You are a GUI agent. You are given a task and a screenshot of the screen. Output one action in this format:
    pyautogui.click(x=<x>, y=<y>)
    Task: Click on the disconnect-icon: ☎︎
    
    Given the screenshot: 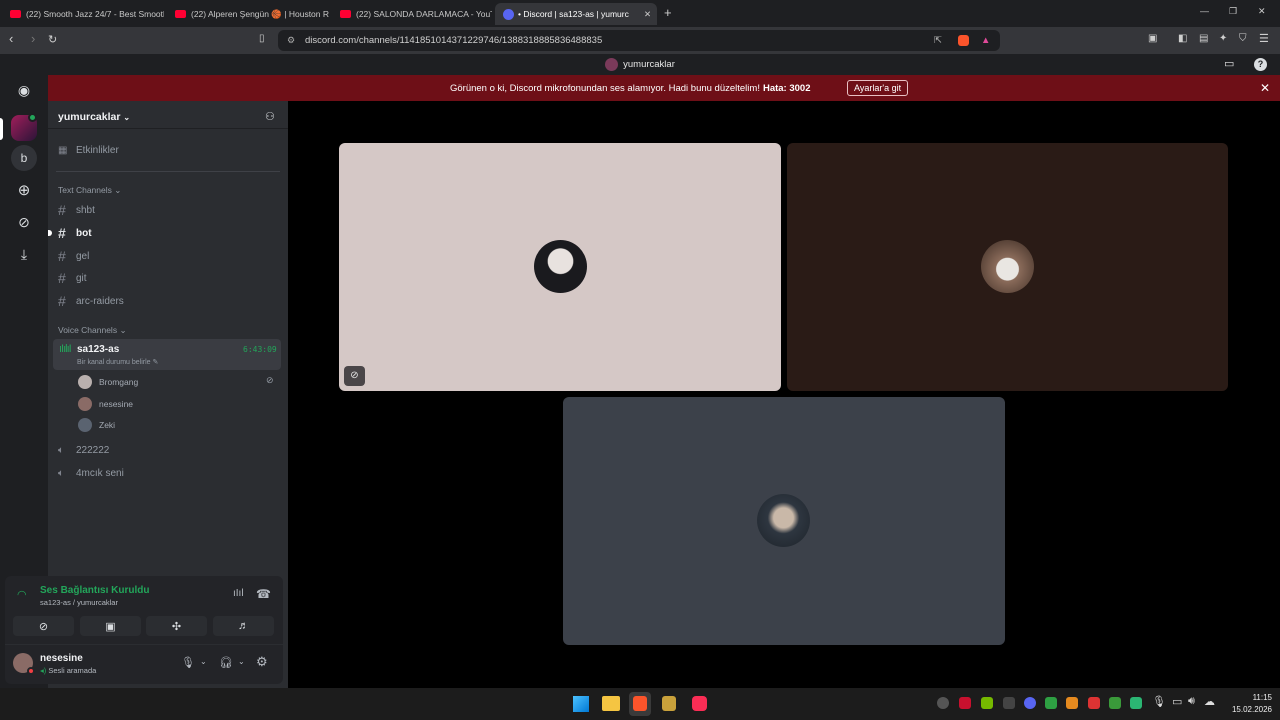 What is the action you would take?
    pyautogui.click(x=263, y=594)
    